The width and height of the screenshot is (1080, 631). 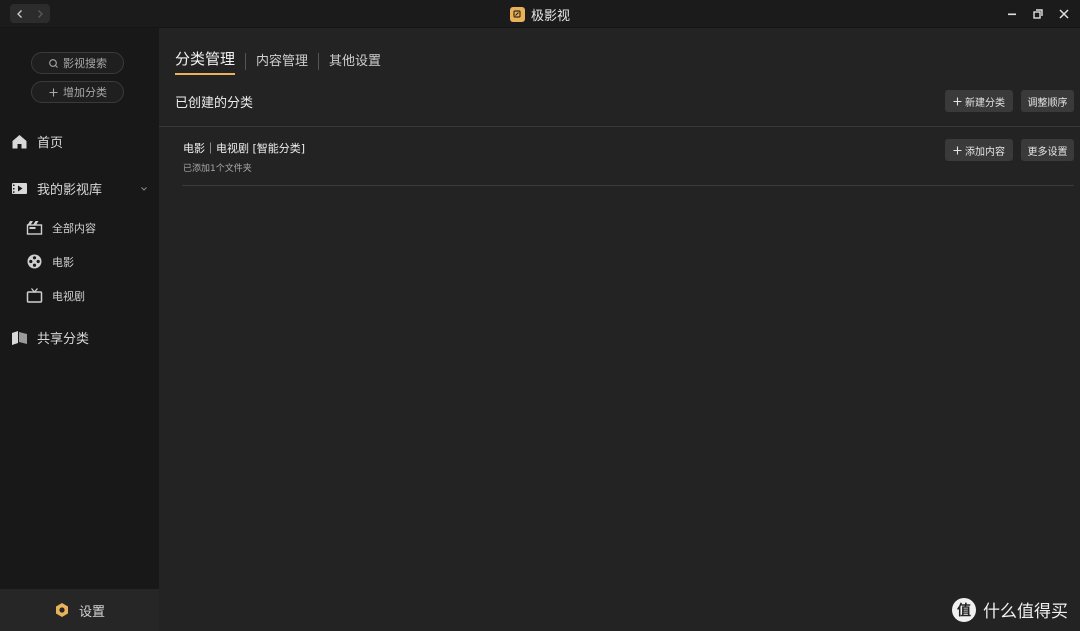 What do you see at coordinates (244, 148) in the screenshot?
I see `category-name: 电影｜电视剧 [智能分类]` at bounding box center [244, 148].